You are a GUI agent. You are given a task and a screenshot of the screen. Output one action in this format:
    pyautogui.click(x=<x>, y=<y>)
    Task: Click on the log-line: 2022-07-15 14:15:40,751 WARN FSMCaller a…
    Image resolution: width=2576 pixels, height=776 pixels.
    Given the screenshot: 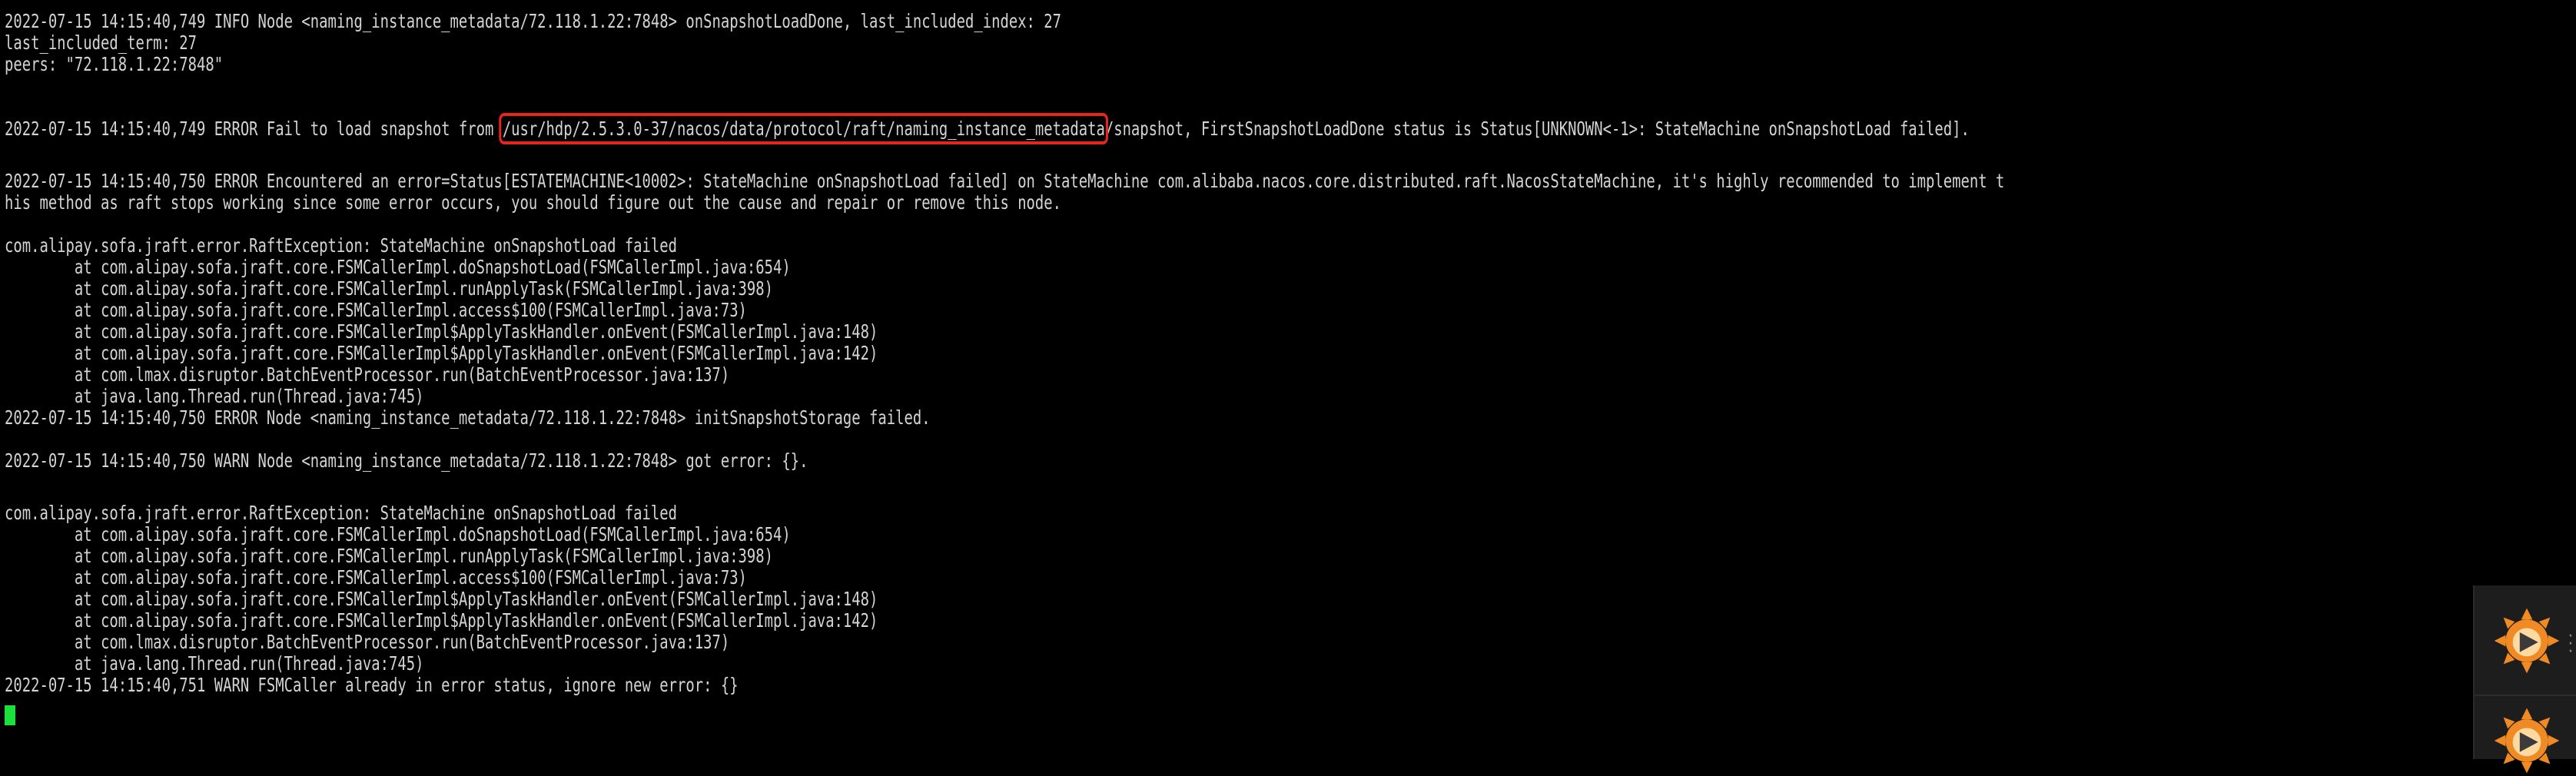 What is the action you would take?
    pyautogui.click(x=372, y=685)
    